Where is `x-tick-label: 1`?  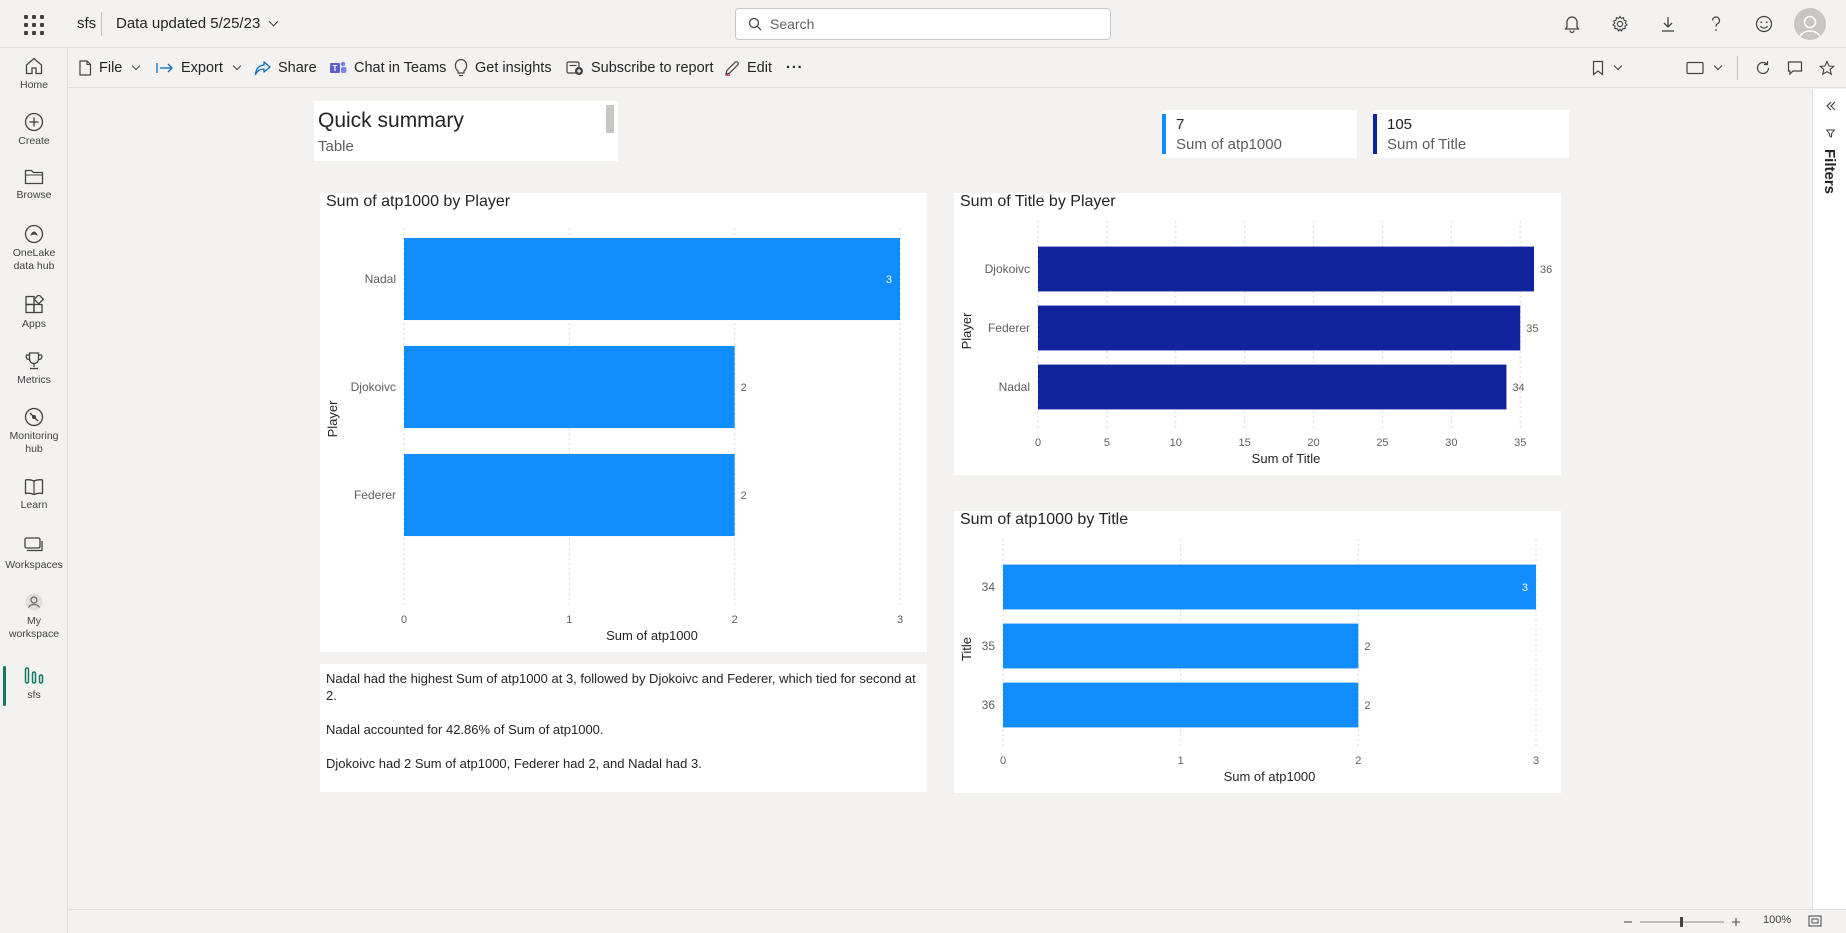
x-tick-label: 1 is located at coordinates (1181, 761).